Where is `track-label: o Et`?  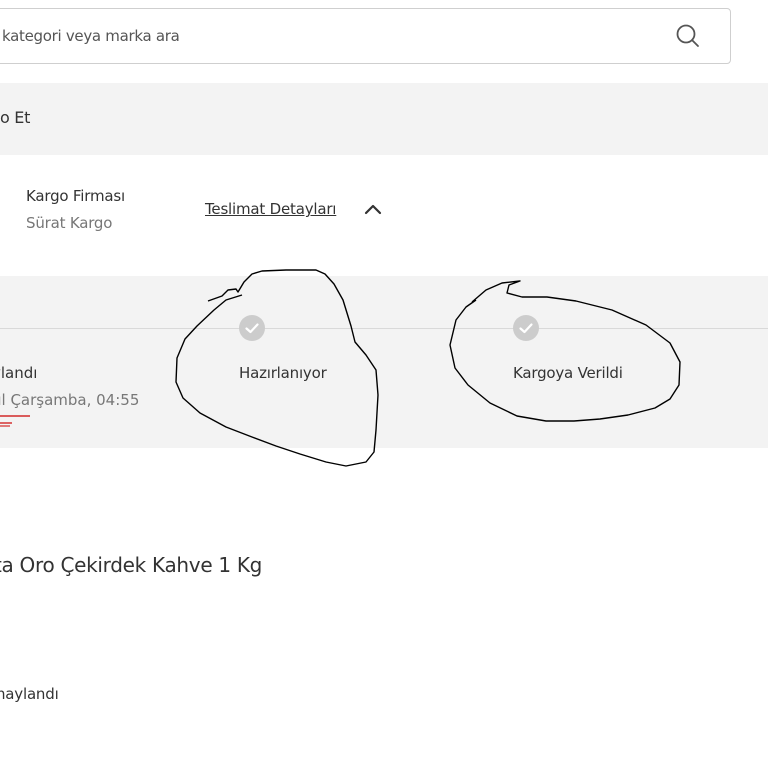
track-label: o Et is located at coordinates (15, 117).